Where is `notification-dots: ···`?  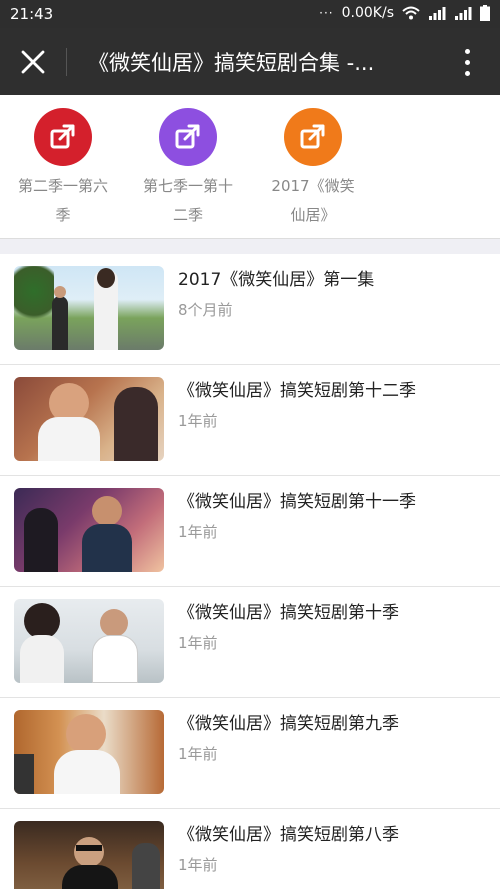 notification-dots: ··· is located at coordinates (326, 13).